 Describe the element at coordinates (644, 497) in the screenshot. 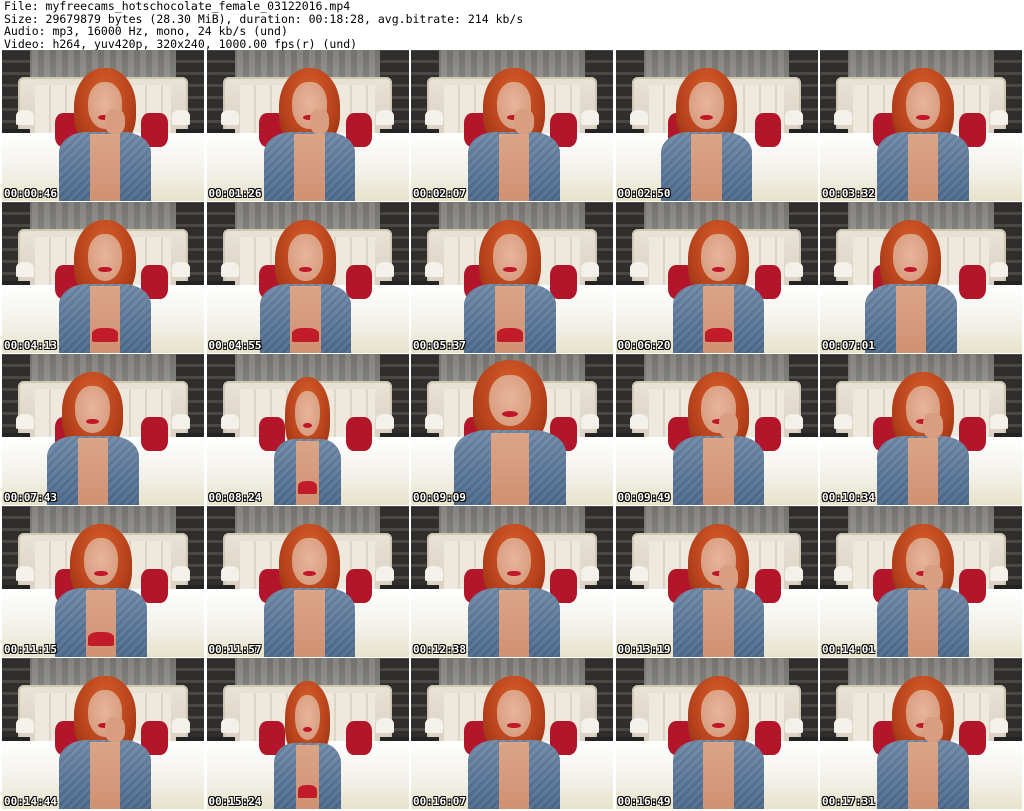

I see `frame-timestamp: 00:09:49` at that location.